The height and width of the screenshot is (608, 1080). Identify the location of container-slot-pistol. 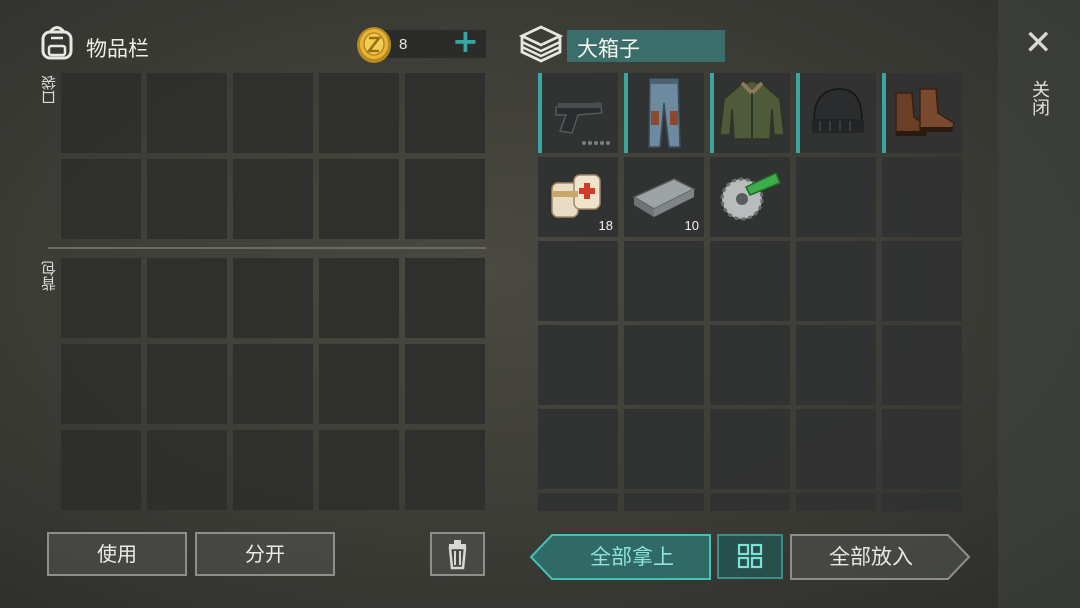
(578, 113).